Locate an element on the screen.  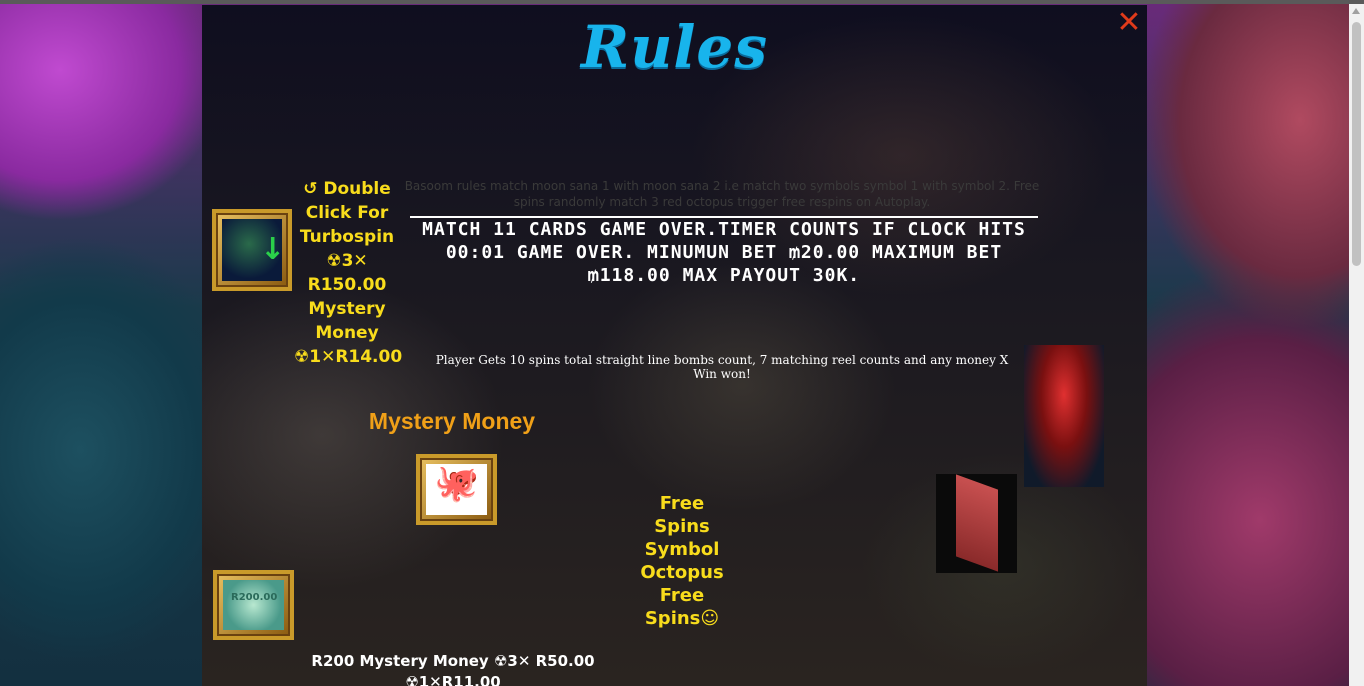
turbo-line: ☢3✕ is located at coordinates (347, 261).